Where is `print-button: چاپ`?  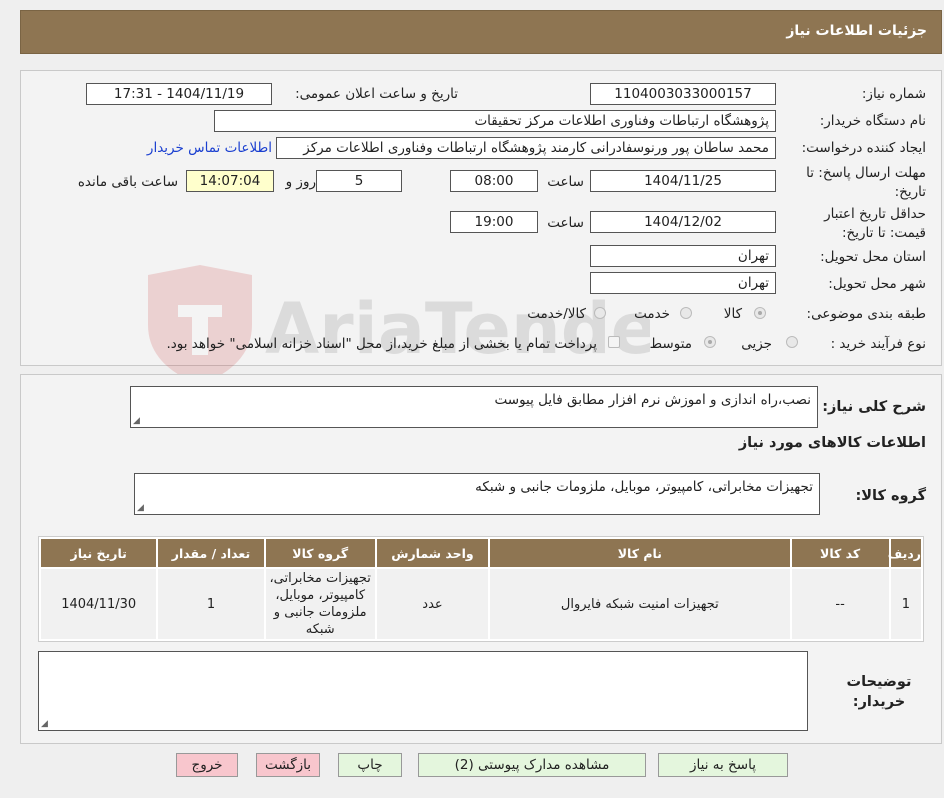 print-button: چاپ is located at coordinates (370, 765).